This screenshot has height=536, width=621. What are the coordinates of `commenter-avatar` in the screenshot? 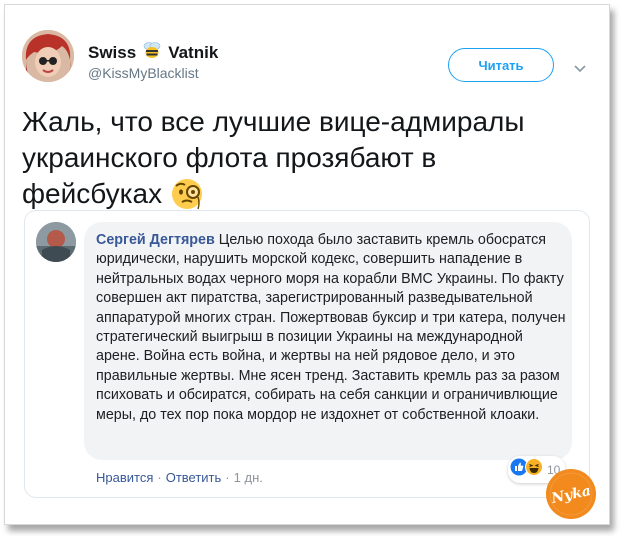 It's located at (56, 242).